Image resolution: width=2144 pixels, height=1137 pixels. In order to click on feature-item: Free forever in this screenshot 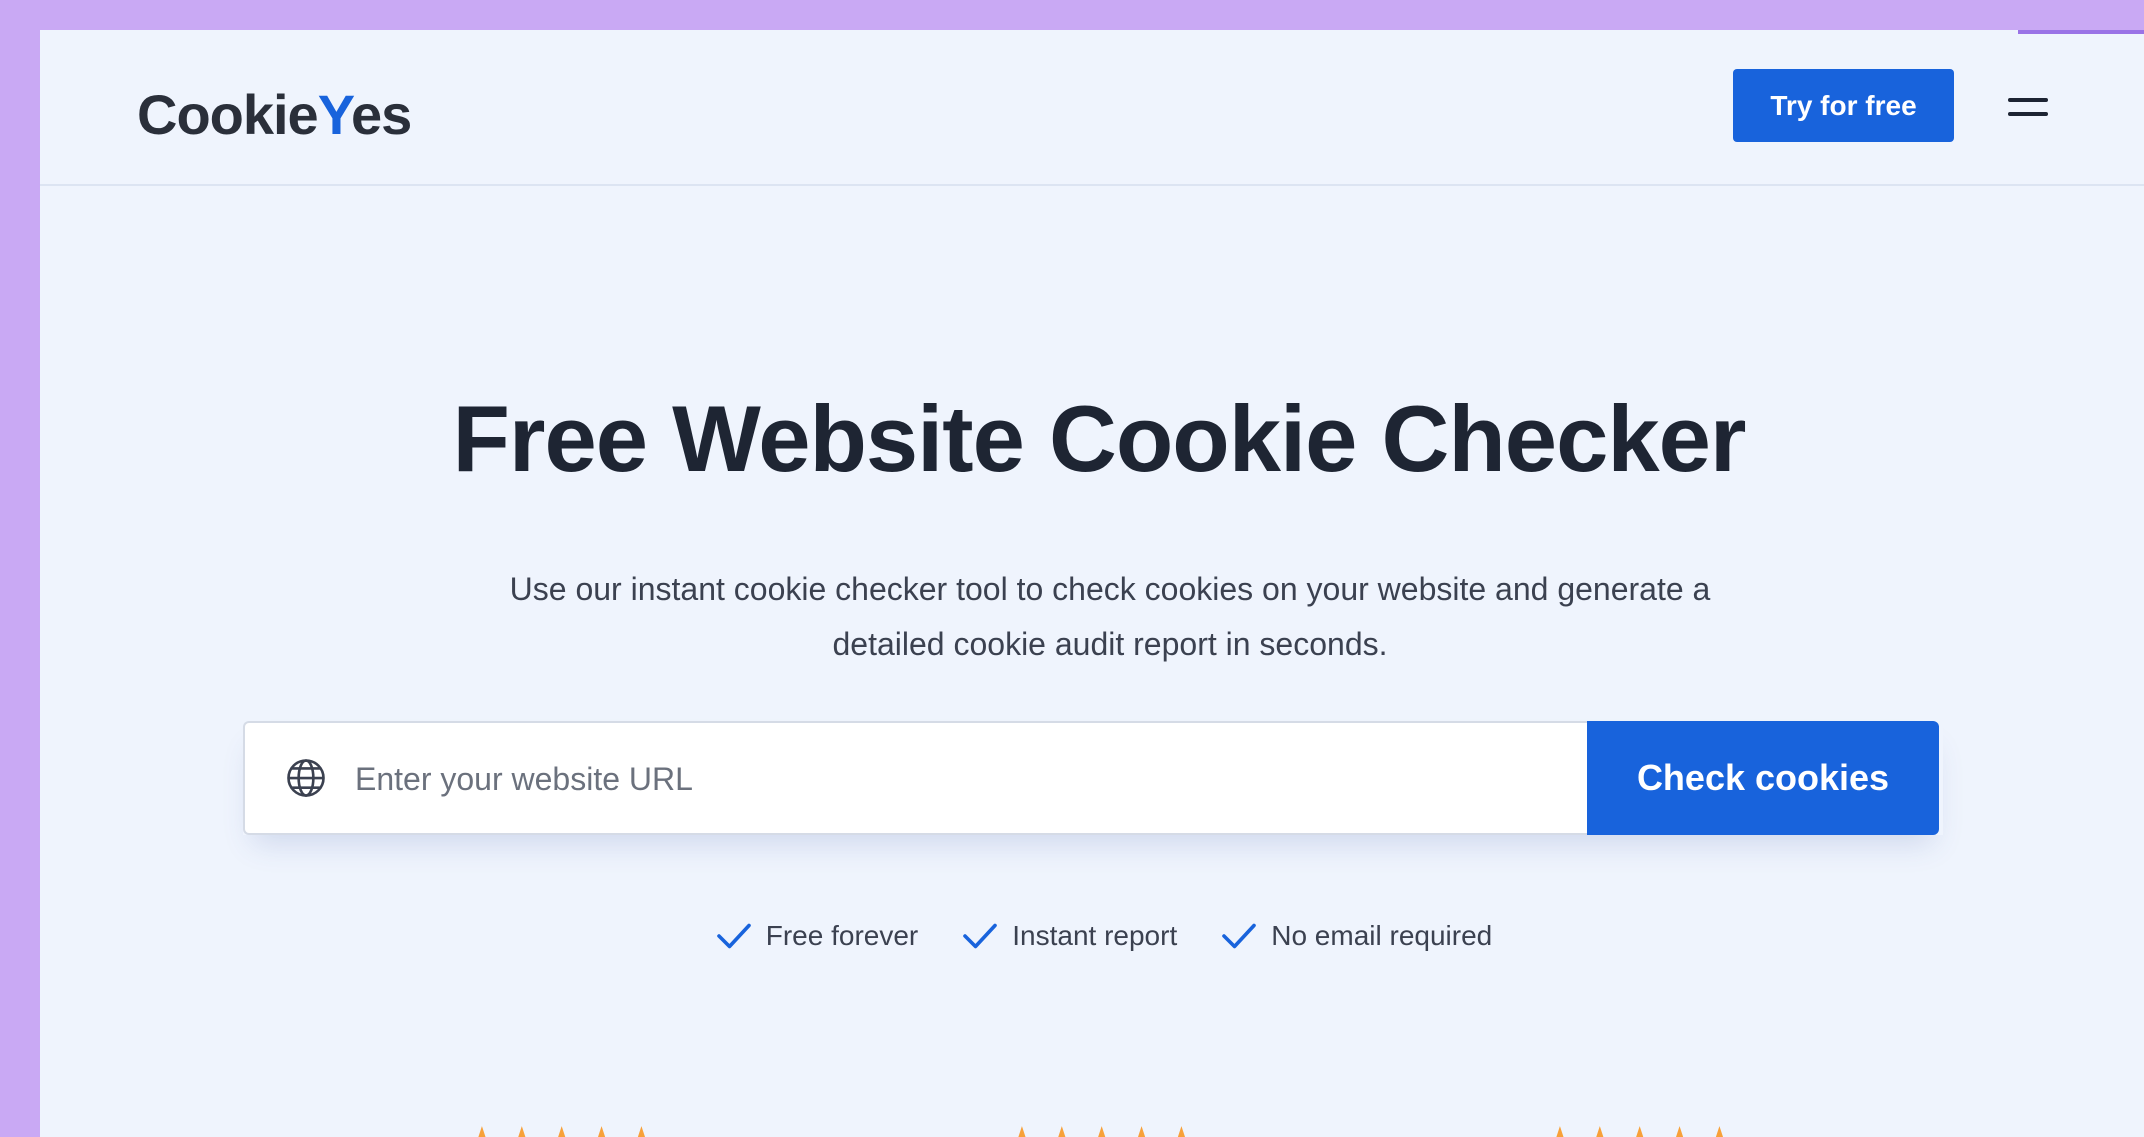, I will do `click(817, 936)`.